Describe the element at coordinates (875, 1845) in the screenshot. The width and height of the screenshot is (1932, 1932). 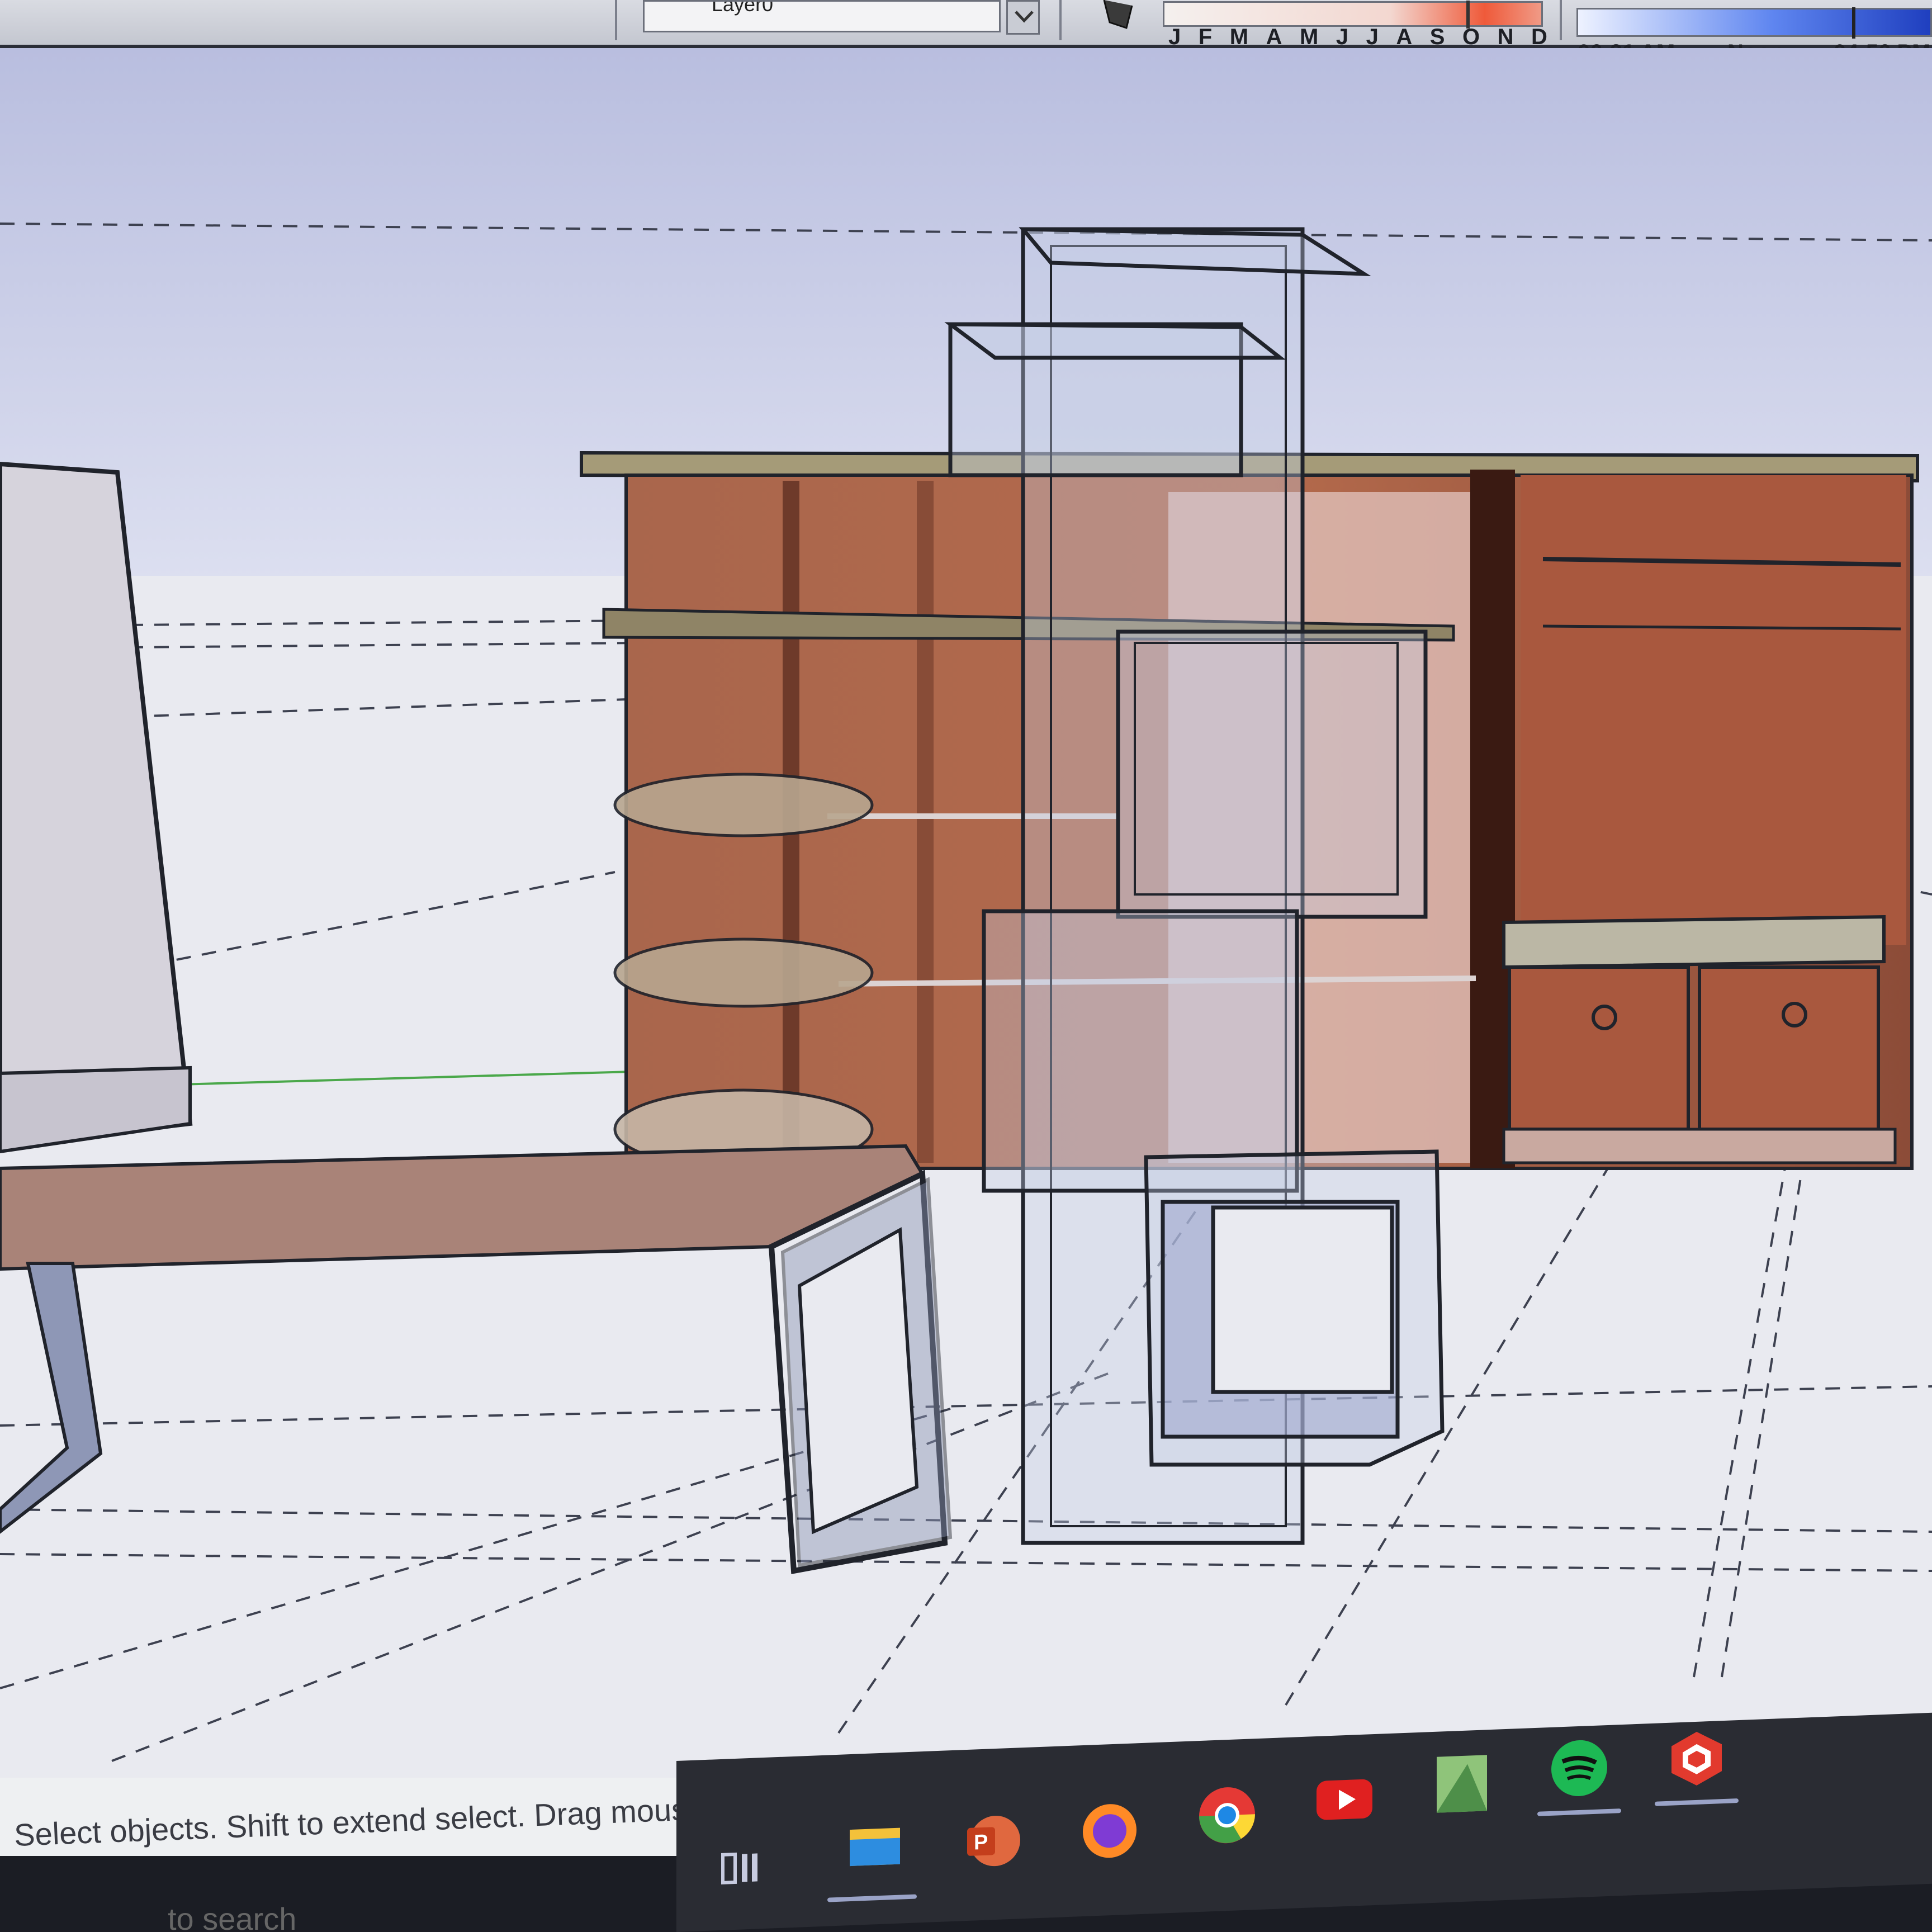
I see `folder-icon` at that location.